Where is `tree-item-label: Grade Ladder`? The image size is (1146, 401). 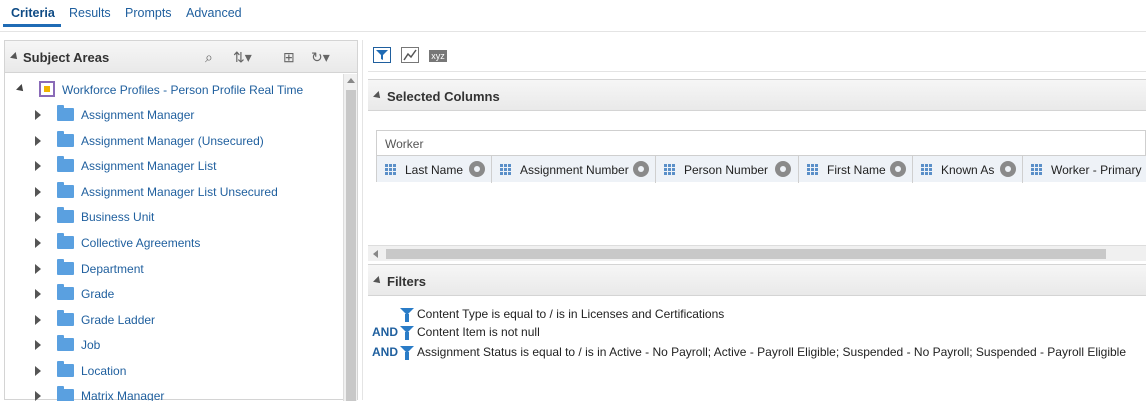 tree-item-label: Grade Ladder is located at coordinates (118, 320).